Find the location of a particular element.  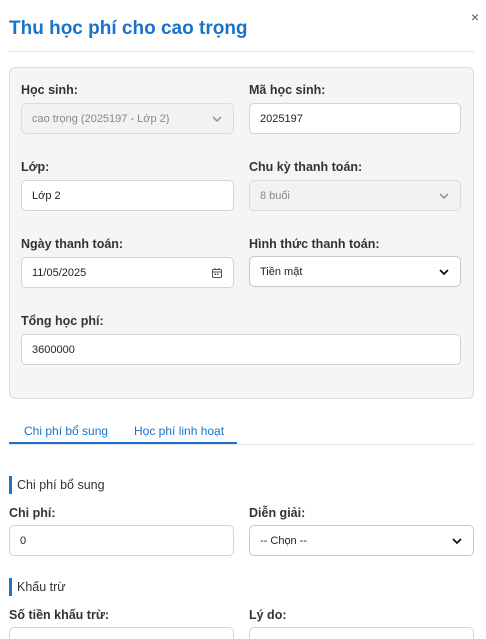

description-select: -- Chọn -- is located at coordinates (361, 540).